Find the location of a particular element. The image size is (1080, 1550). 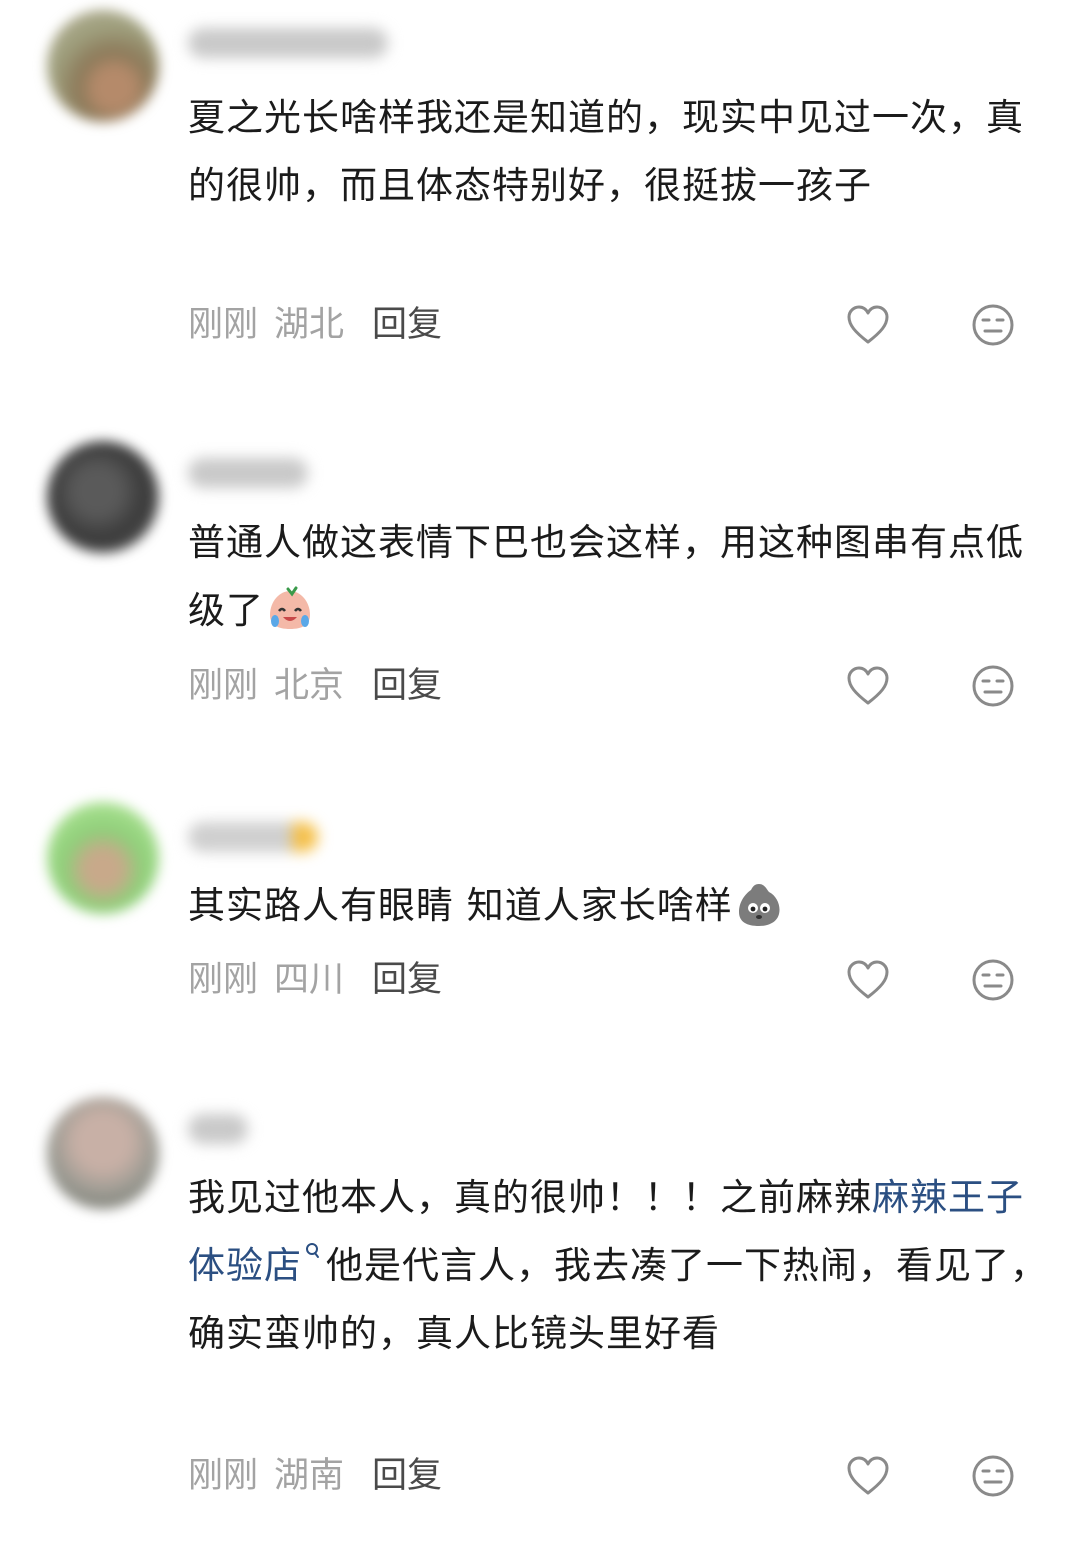

comment-meta: 刚刚 湖北 回复 is located at coordinates (315, 325).